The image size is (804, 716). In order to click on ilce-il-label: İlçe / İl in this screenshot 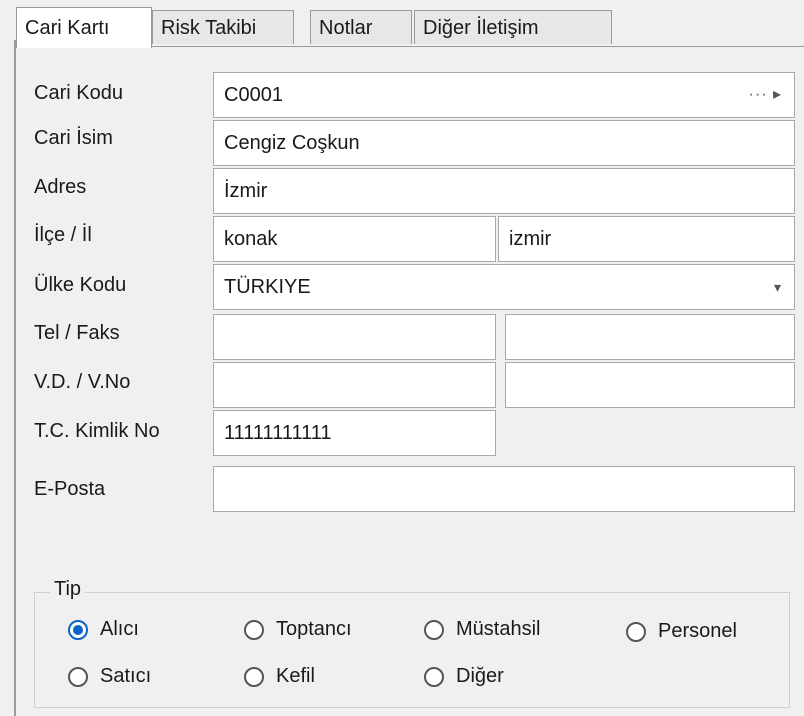, I will do `click(63, 235)`.